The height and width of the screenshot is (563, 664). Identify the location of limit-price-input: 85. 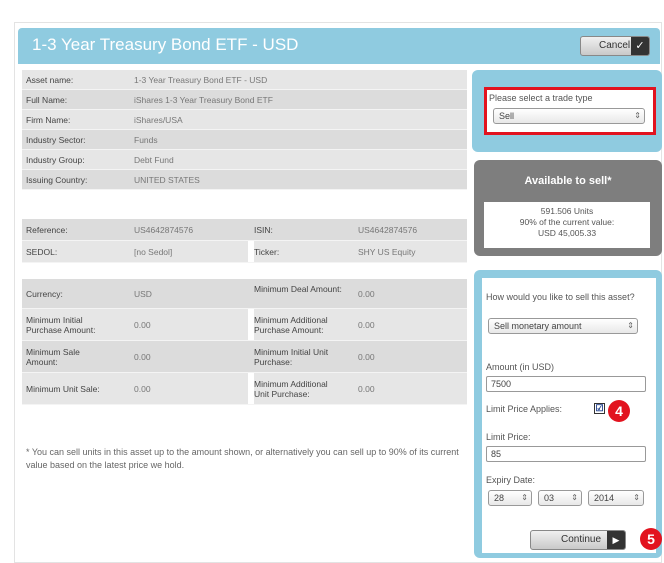
(566, 454).